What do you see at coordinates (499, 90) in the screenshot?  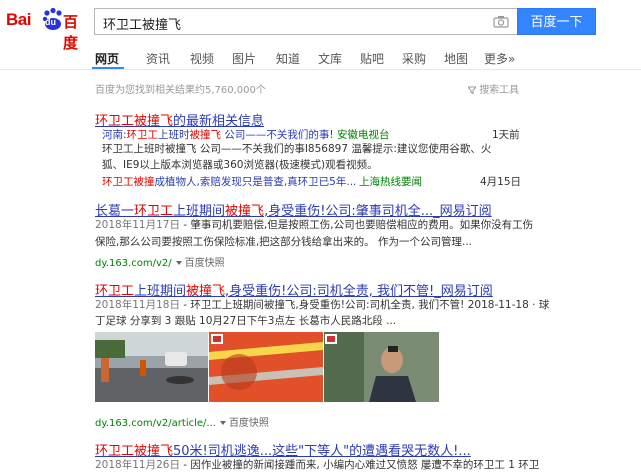 I see `search-tools-label: 搜索工具` at bounding box center [499, 90].